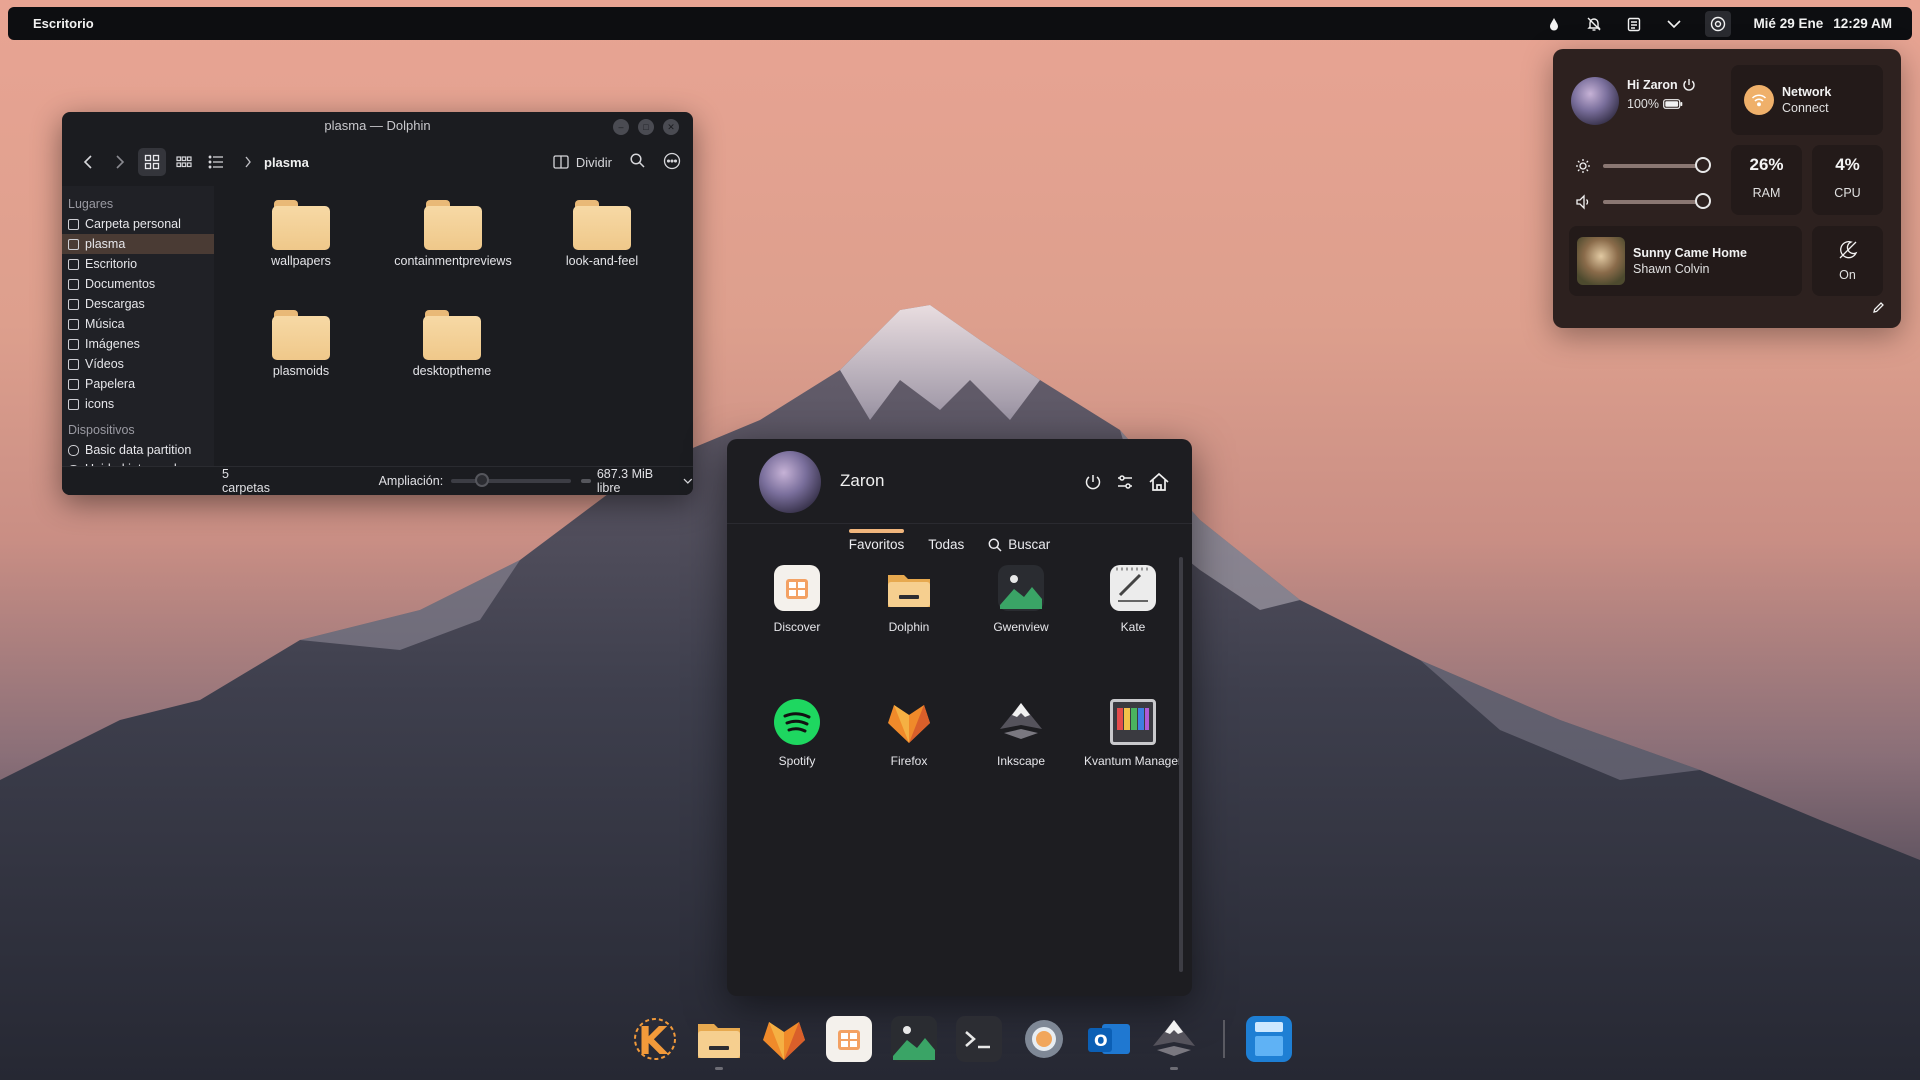 The image size is (1920, 1080). I want to click on tab-all: Todas, so click(946, 541).